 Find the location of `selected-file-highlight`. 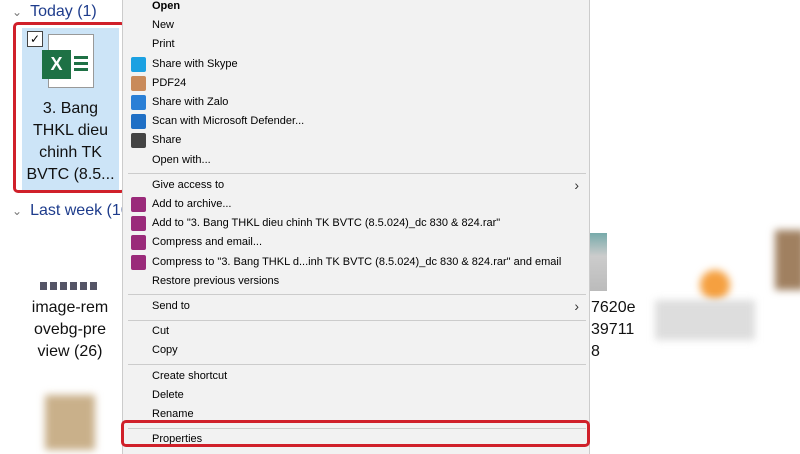

selected-file-highlight is located at coordinates (69, 107).